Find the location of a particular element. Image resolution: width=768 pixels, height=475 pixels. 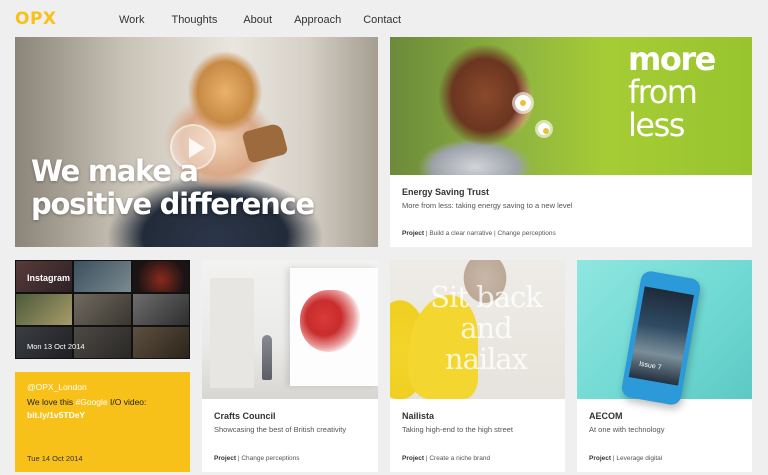

nailista-image-line: and is located at coordinates (486, 328).